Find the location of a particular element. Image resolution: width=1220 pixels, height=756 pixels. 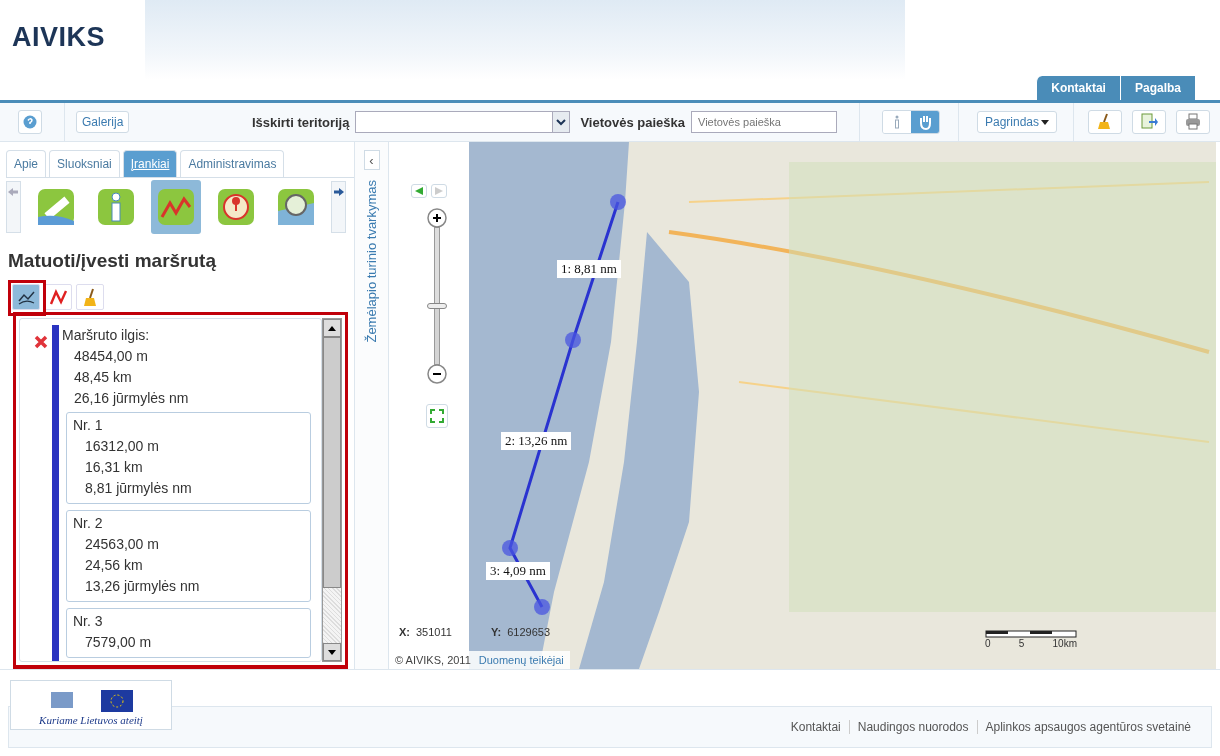

scroll-left-button is located at coordinates (13, 207).